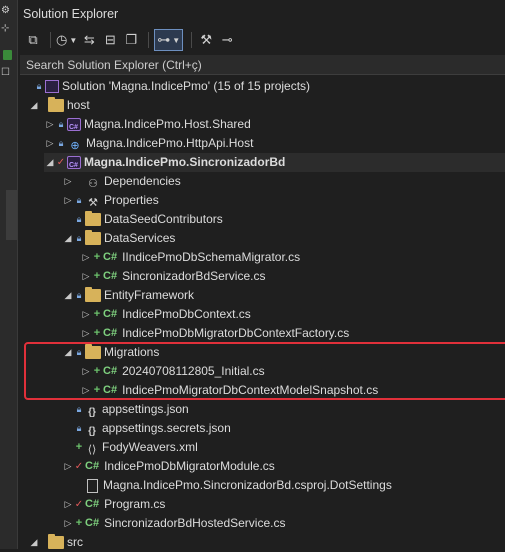  Describe the element at coordinates (74, 127) in the screenshot. I see `csproj-icon` at that location.